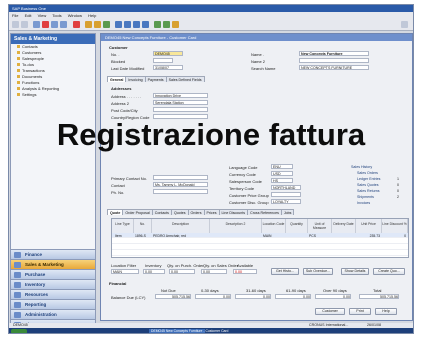 This screenshot has height=338, width=422. Describe the element at coordinates (368, 179) in the screenshot. I see `link-ledger-entries: Ledger Entries` at that location.